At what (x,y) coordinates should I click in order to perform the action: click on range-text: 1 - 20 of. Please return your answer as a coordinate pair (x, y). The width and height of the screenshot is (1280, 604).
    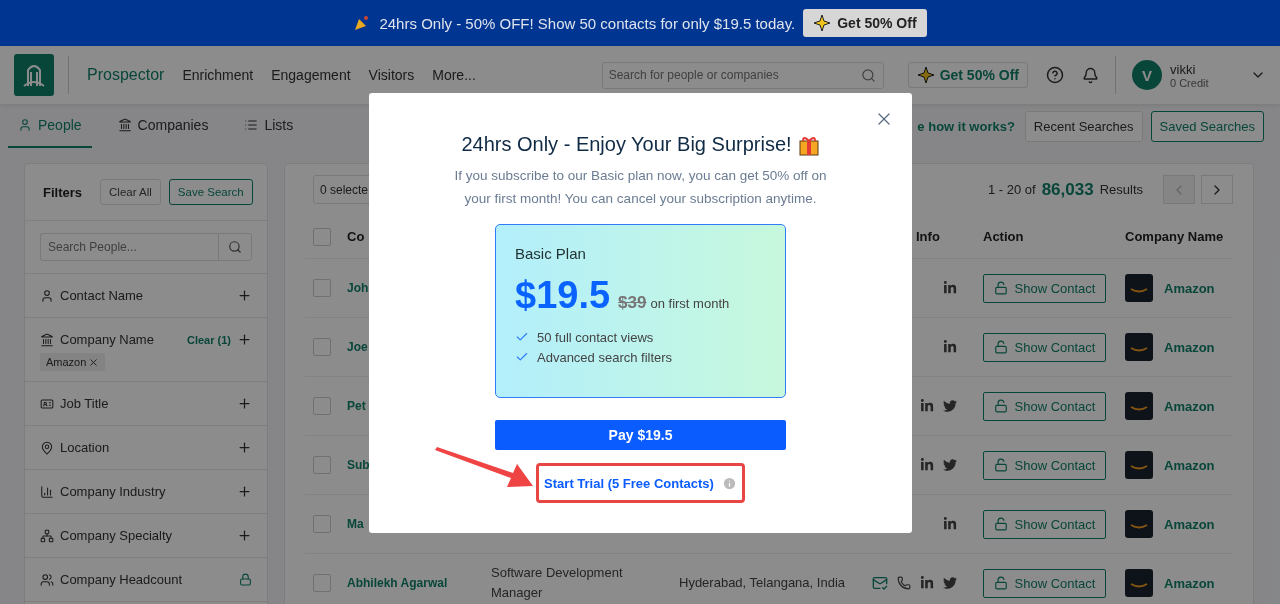
    Looking at the image, I should click on (1011, 189).